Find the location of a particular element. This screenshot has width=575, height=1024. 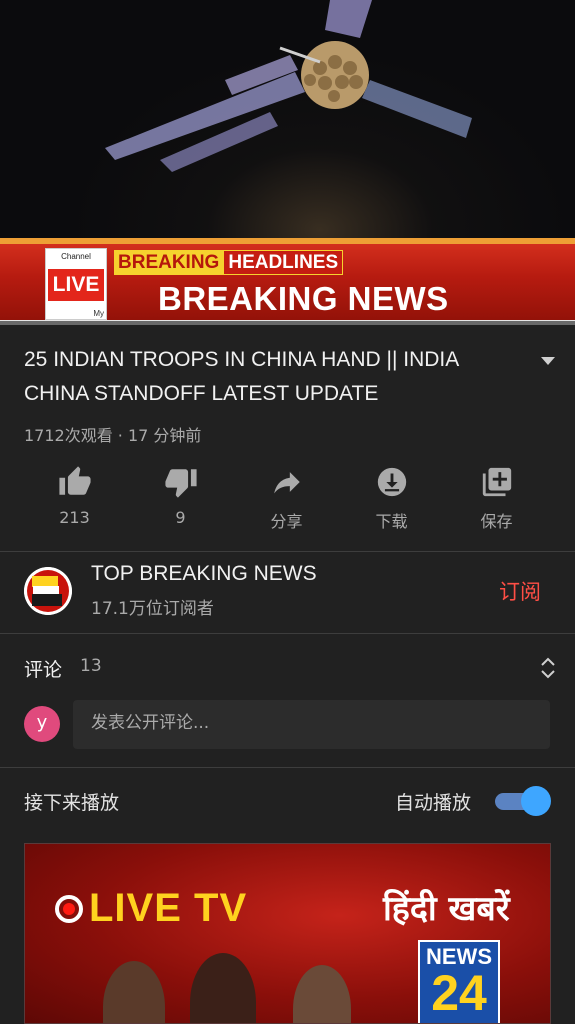

channel-logo-icon is located at coordinates (48, 591).